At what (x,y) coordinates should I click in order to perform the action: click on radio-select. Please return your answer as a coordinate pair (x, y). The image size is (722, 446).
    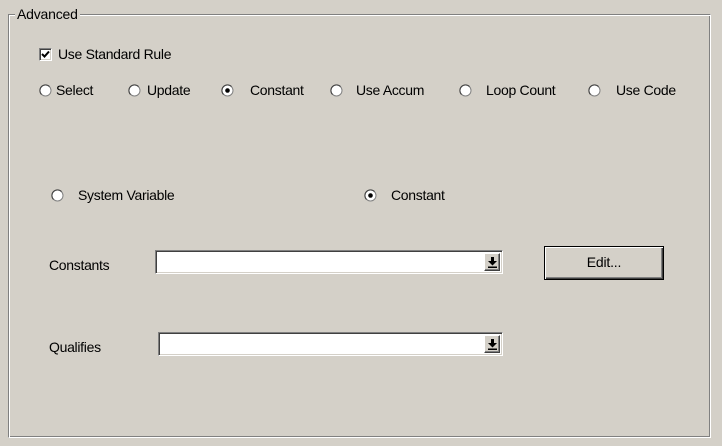
    Looking at the image, I should click on (45, 90).